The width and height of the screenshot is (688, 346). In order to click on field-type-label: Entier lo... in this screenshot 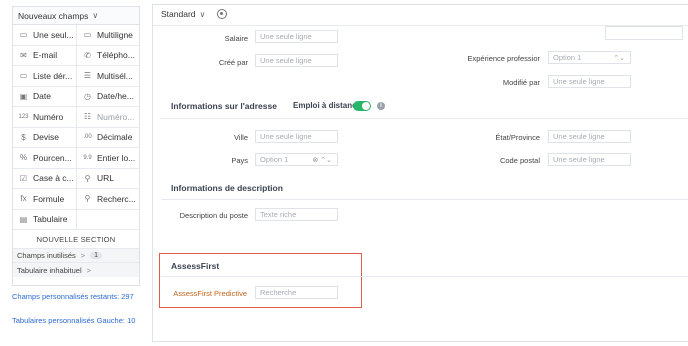, I will do `click(116, 157)`.